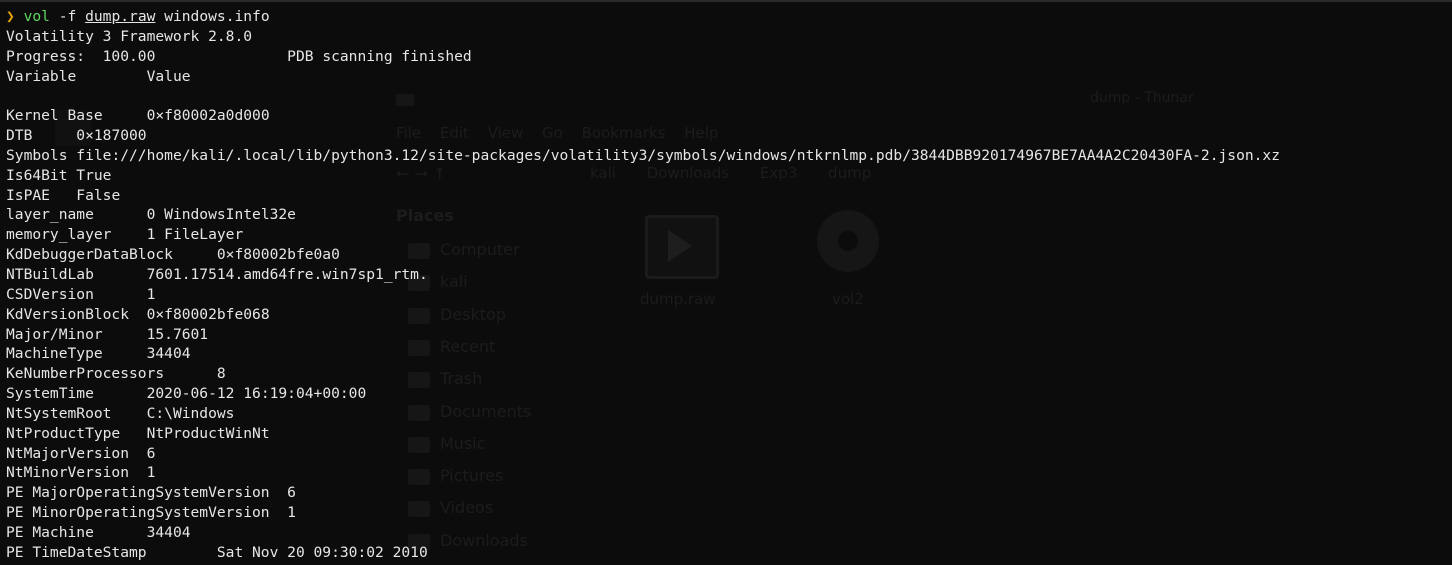 The height and width of the screenshot is (565, 1452). What do you see at coordinates (81, 294) in the screenshot?
I see `output-line: CSDVersion 1` at bounding box center [81, 294].